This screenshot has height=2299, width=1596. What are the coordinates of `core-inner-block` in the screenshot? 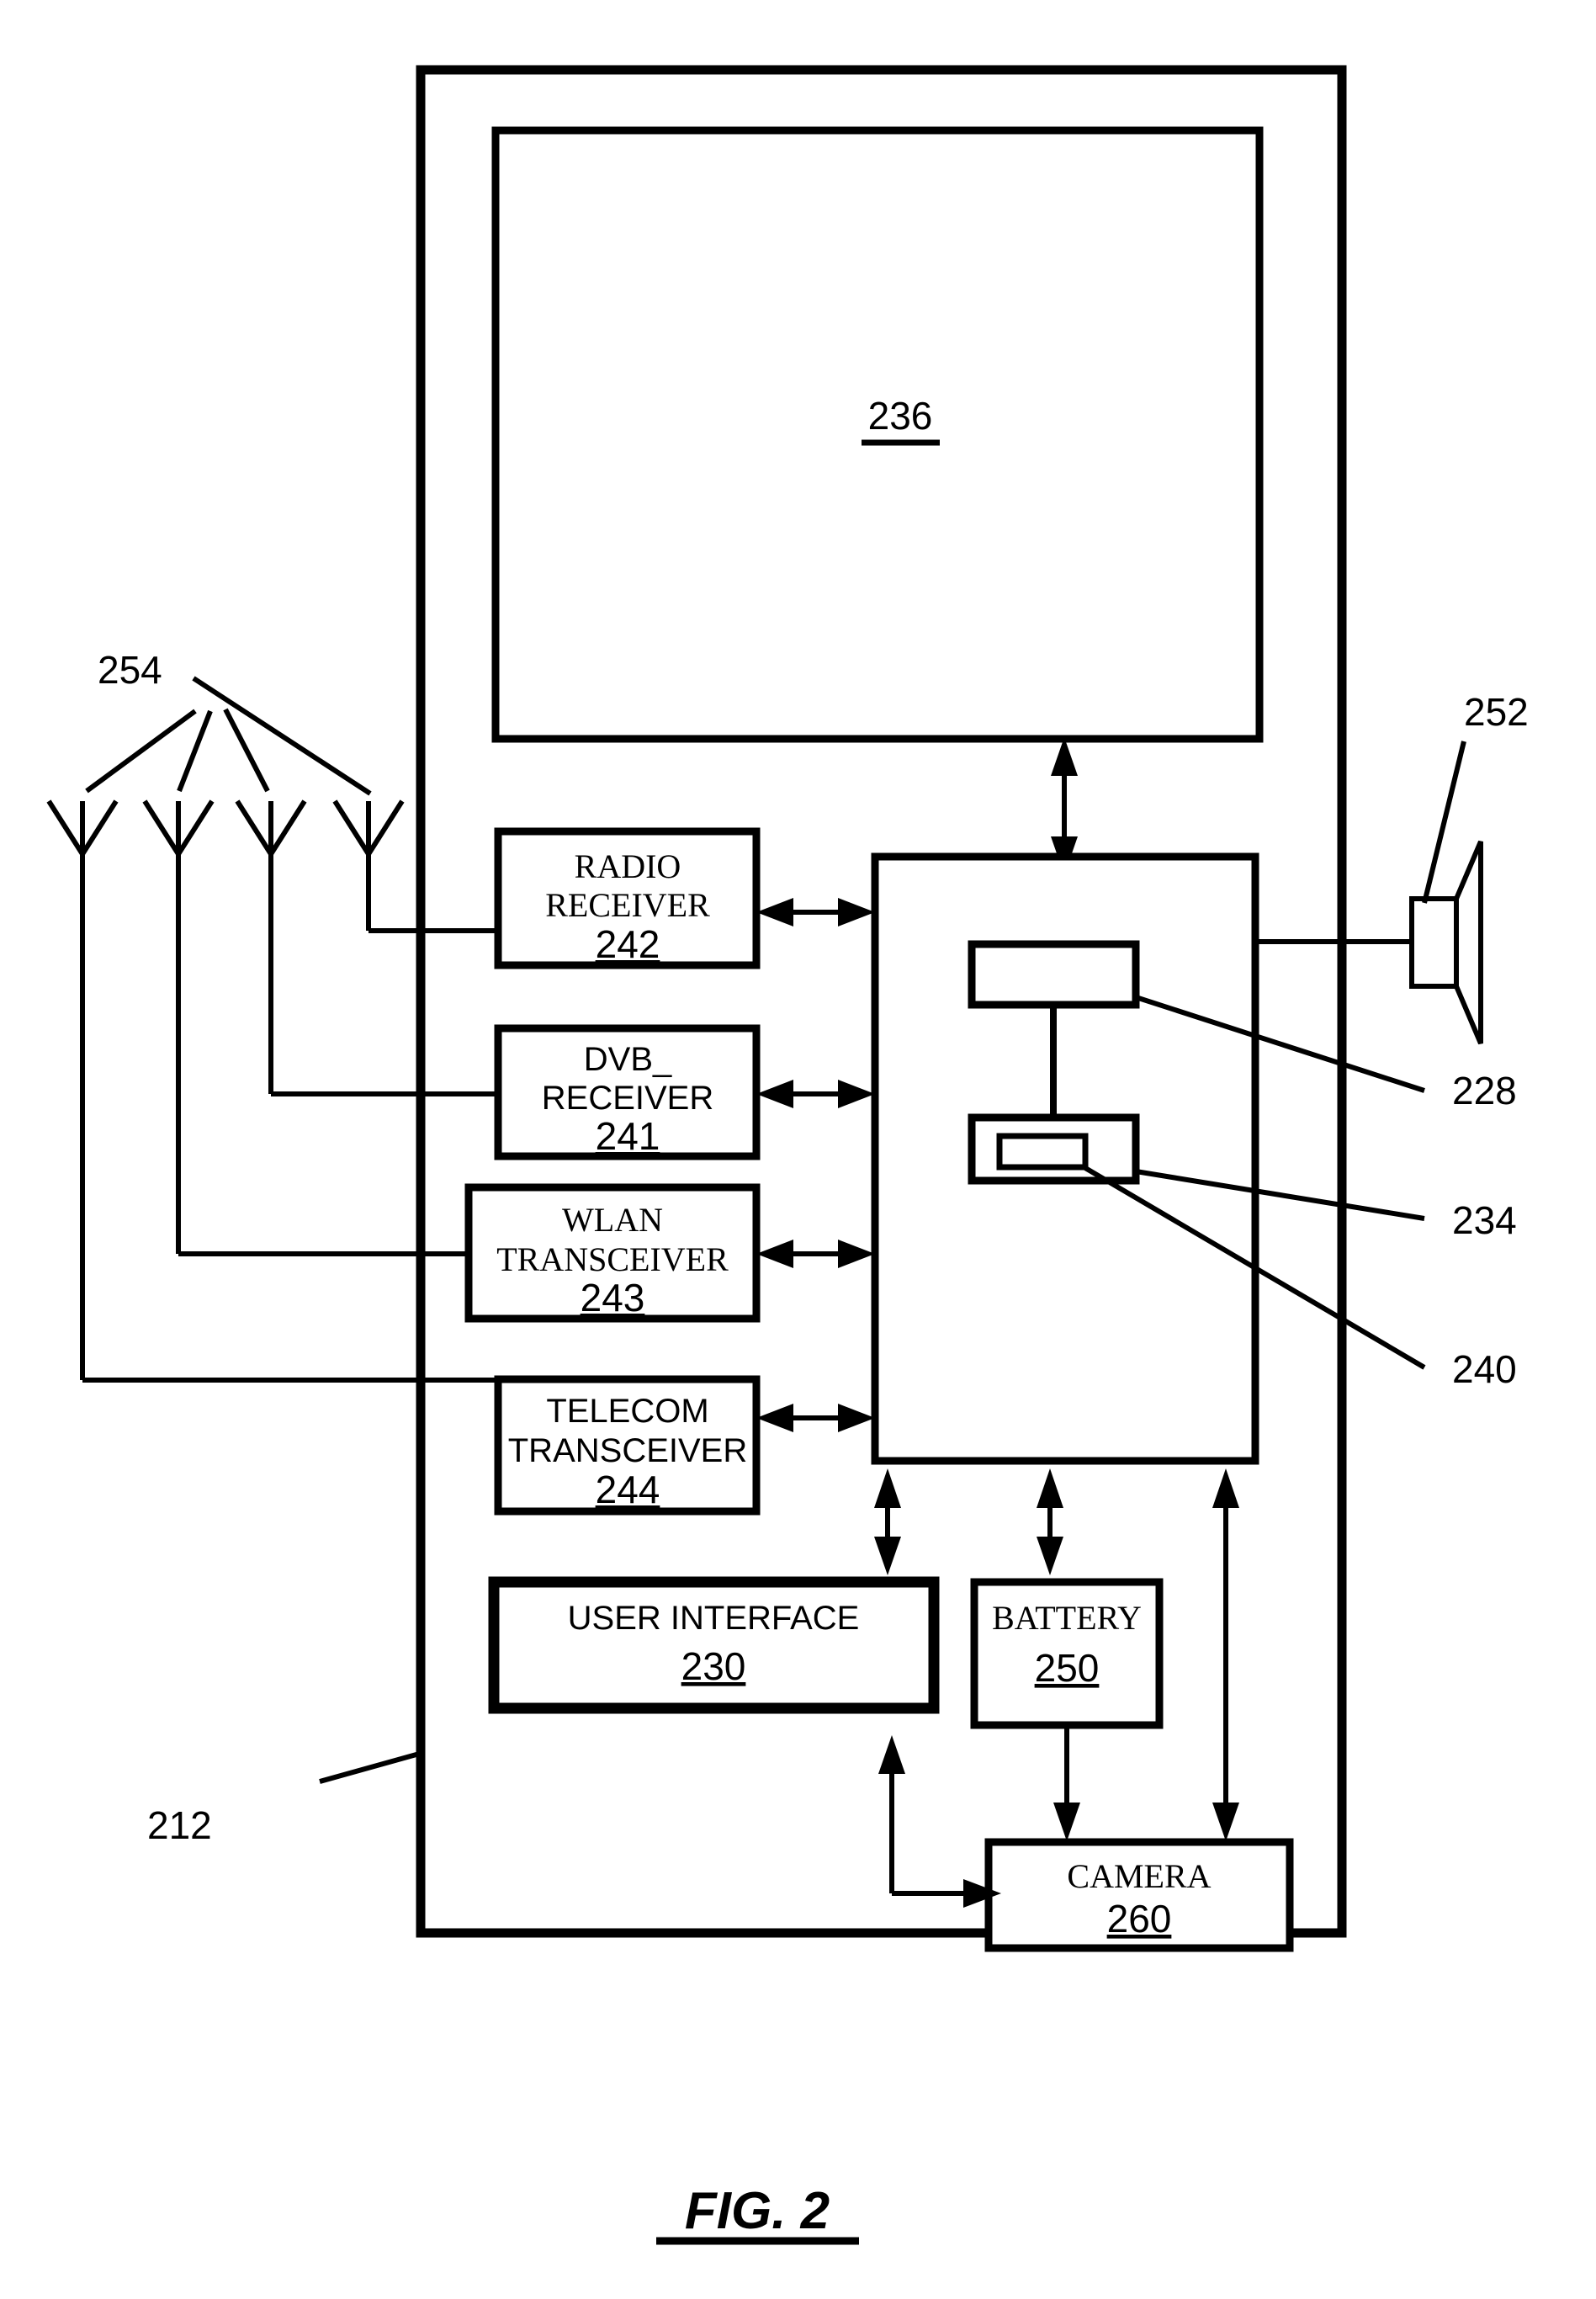 It's located at (1042, 1152).